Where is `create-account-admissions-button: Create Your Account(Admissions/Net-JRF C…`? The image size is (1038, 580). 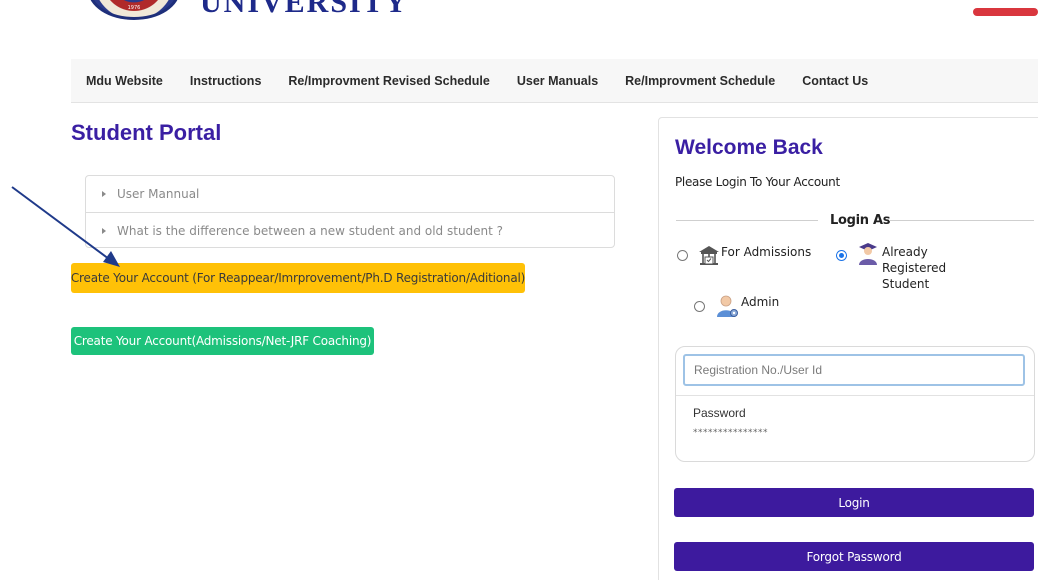
create-account-admissions-button: Create Your Account(Admissions/Net-JRF C… is located at coordinates (222, 341).